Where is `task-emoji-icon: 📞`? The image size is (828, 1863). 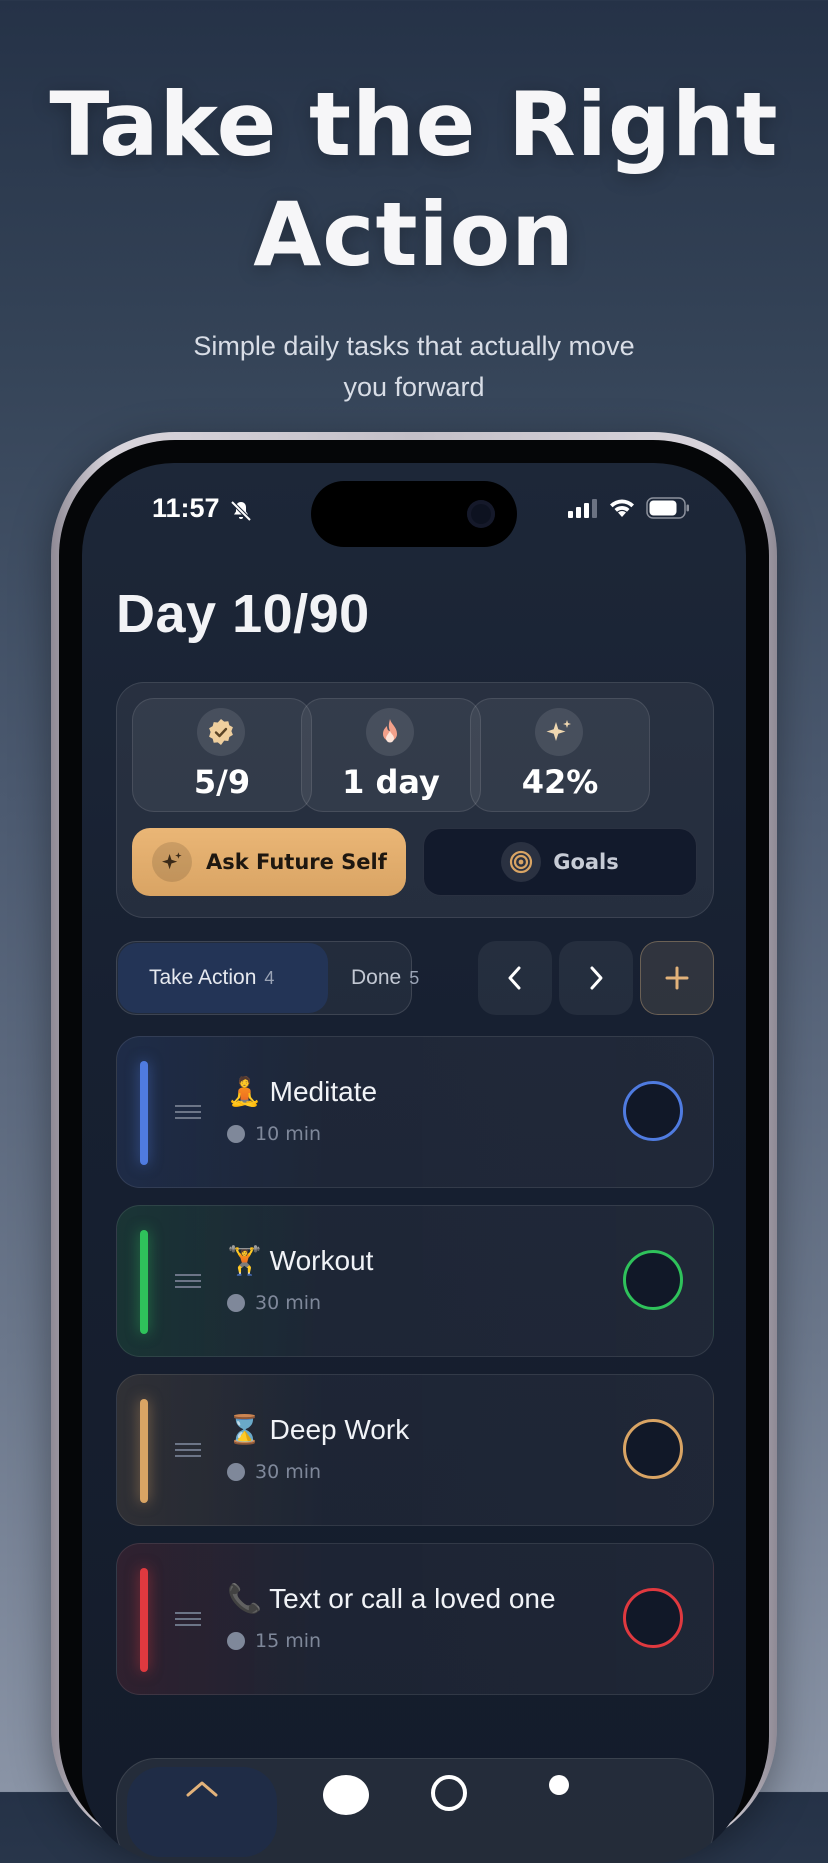
task-emoji-icon: 📞 is located at coordinates (244, 1598).